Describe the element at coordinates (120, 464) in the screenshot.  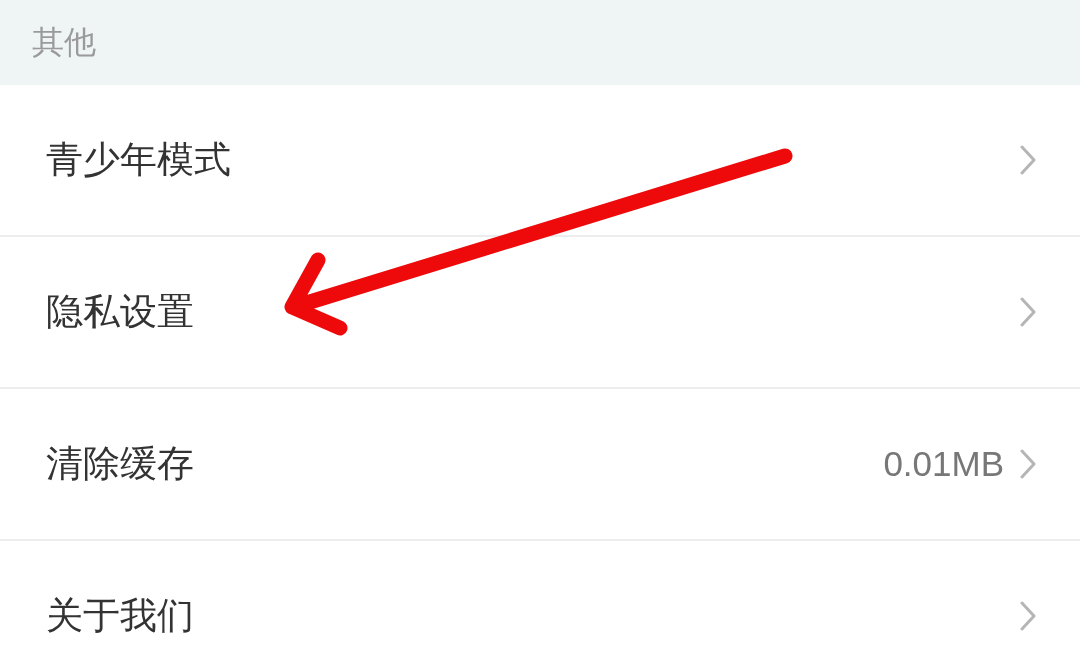
I see `row-label: 清除缓存` at that location.